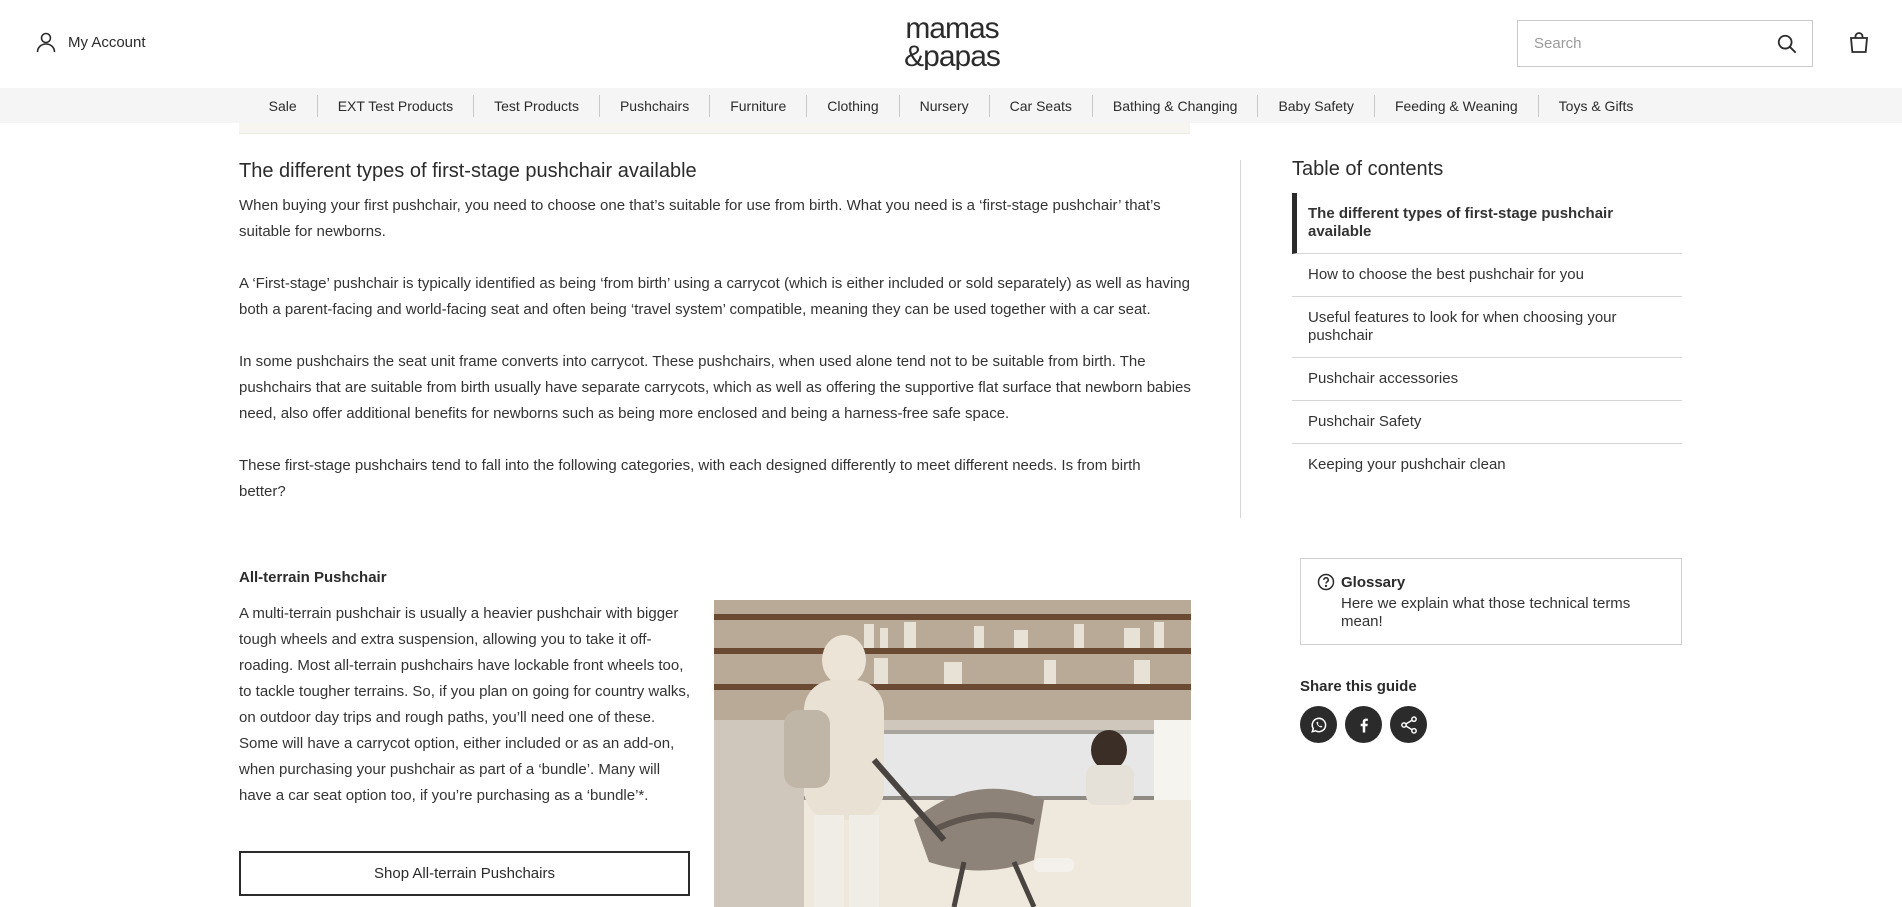 This screenshot has height=907, width=1902. I want to click on user-icon, so click(46, 42).